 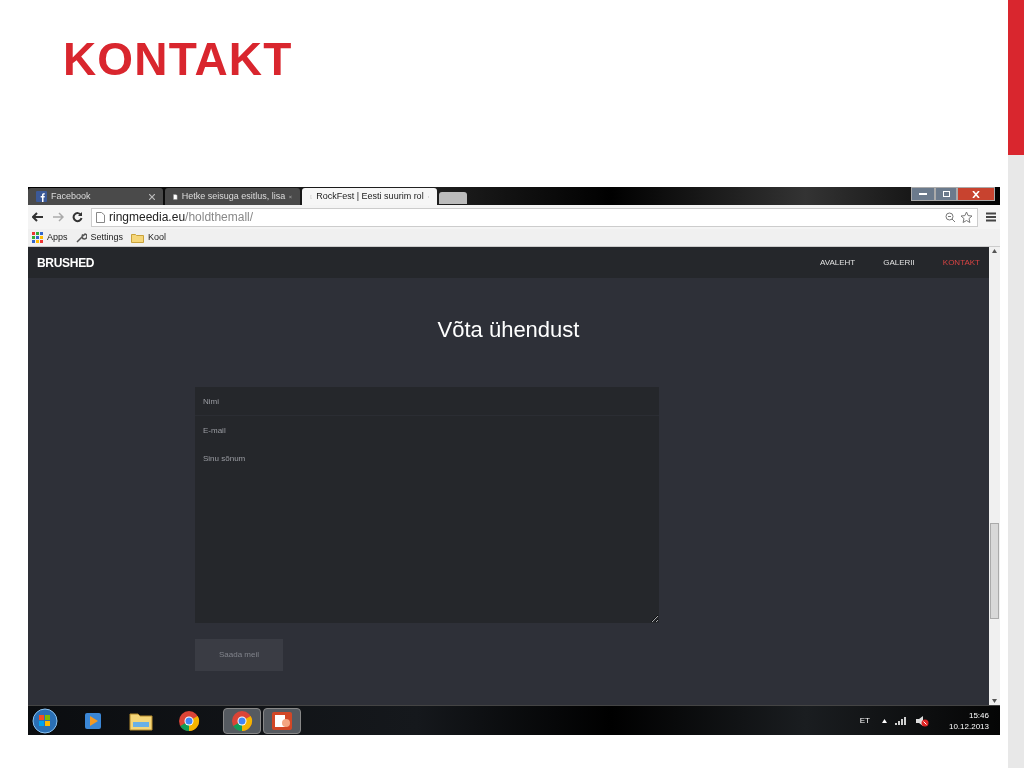 What do you see at coordinates (81, 237) in the screenshot?
I see `wrench-icon` at bounding box center [81, 237].